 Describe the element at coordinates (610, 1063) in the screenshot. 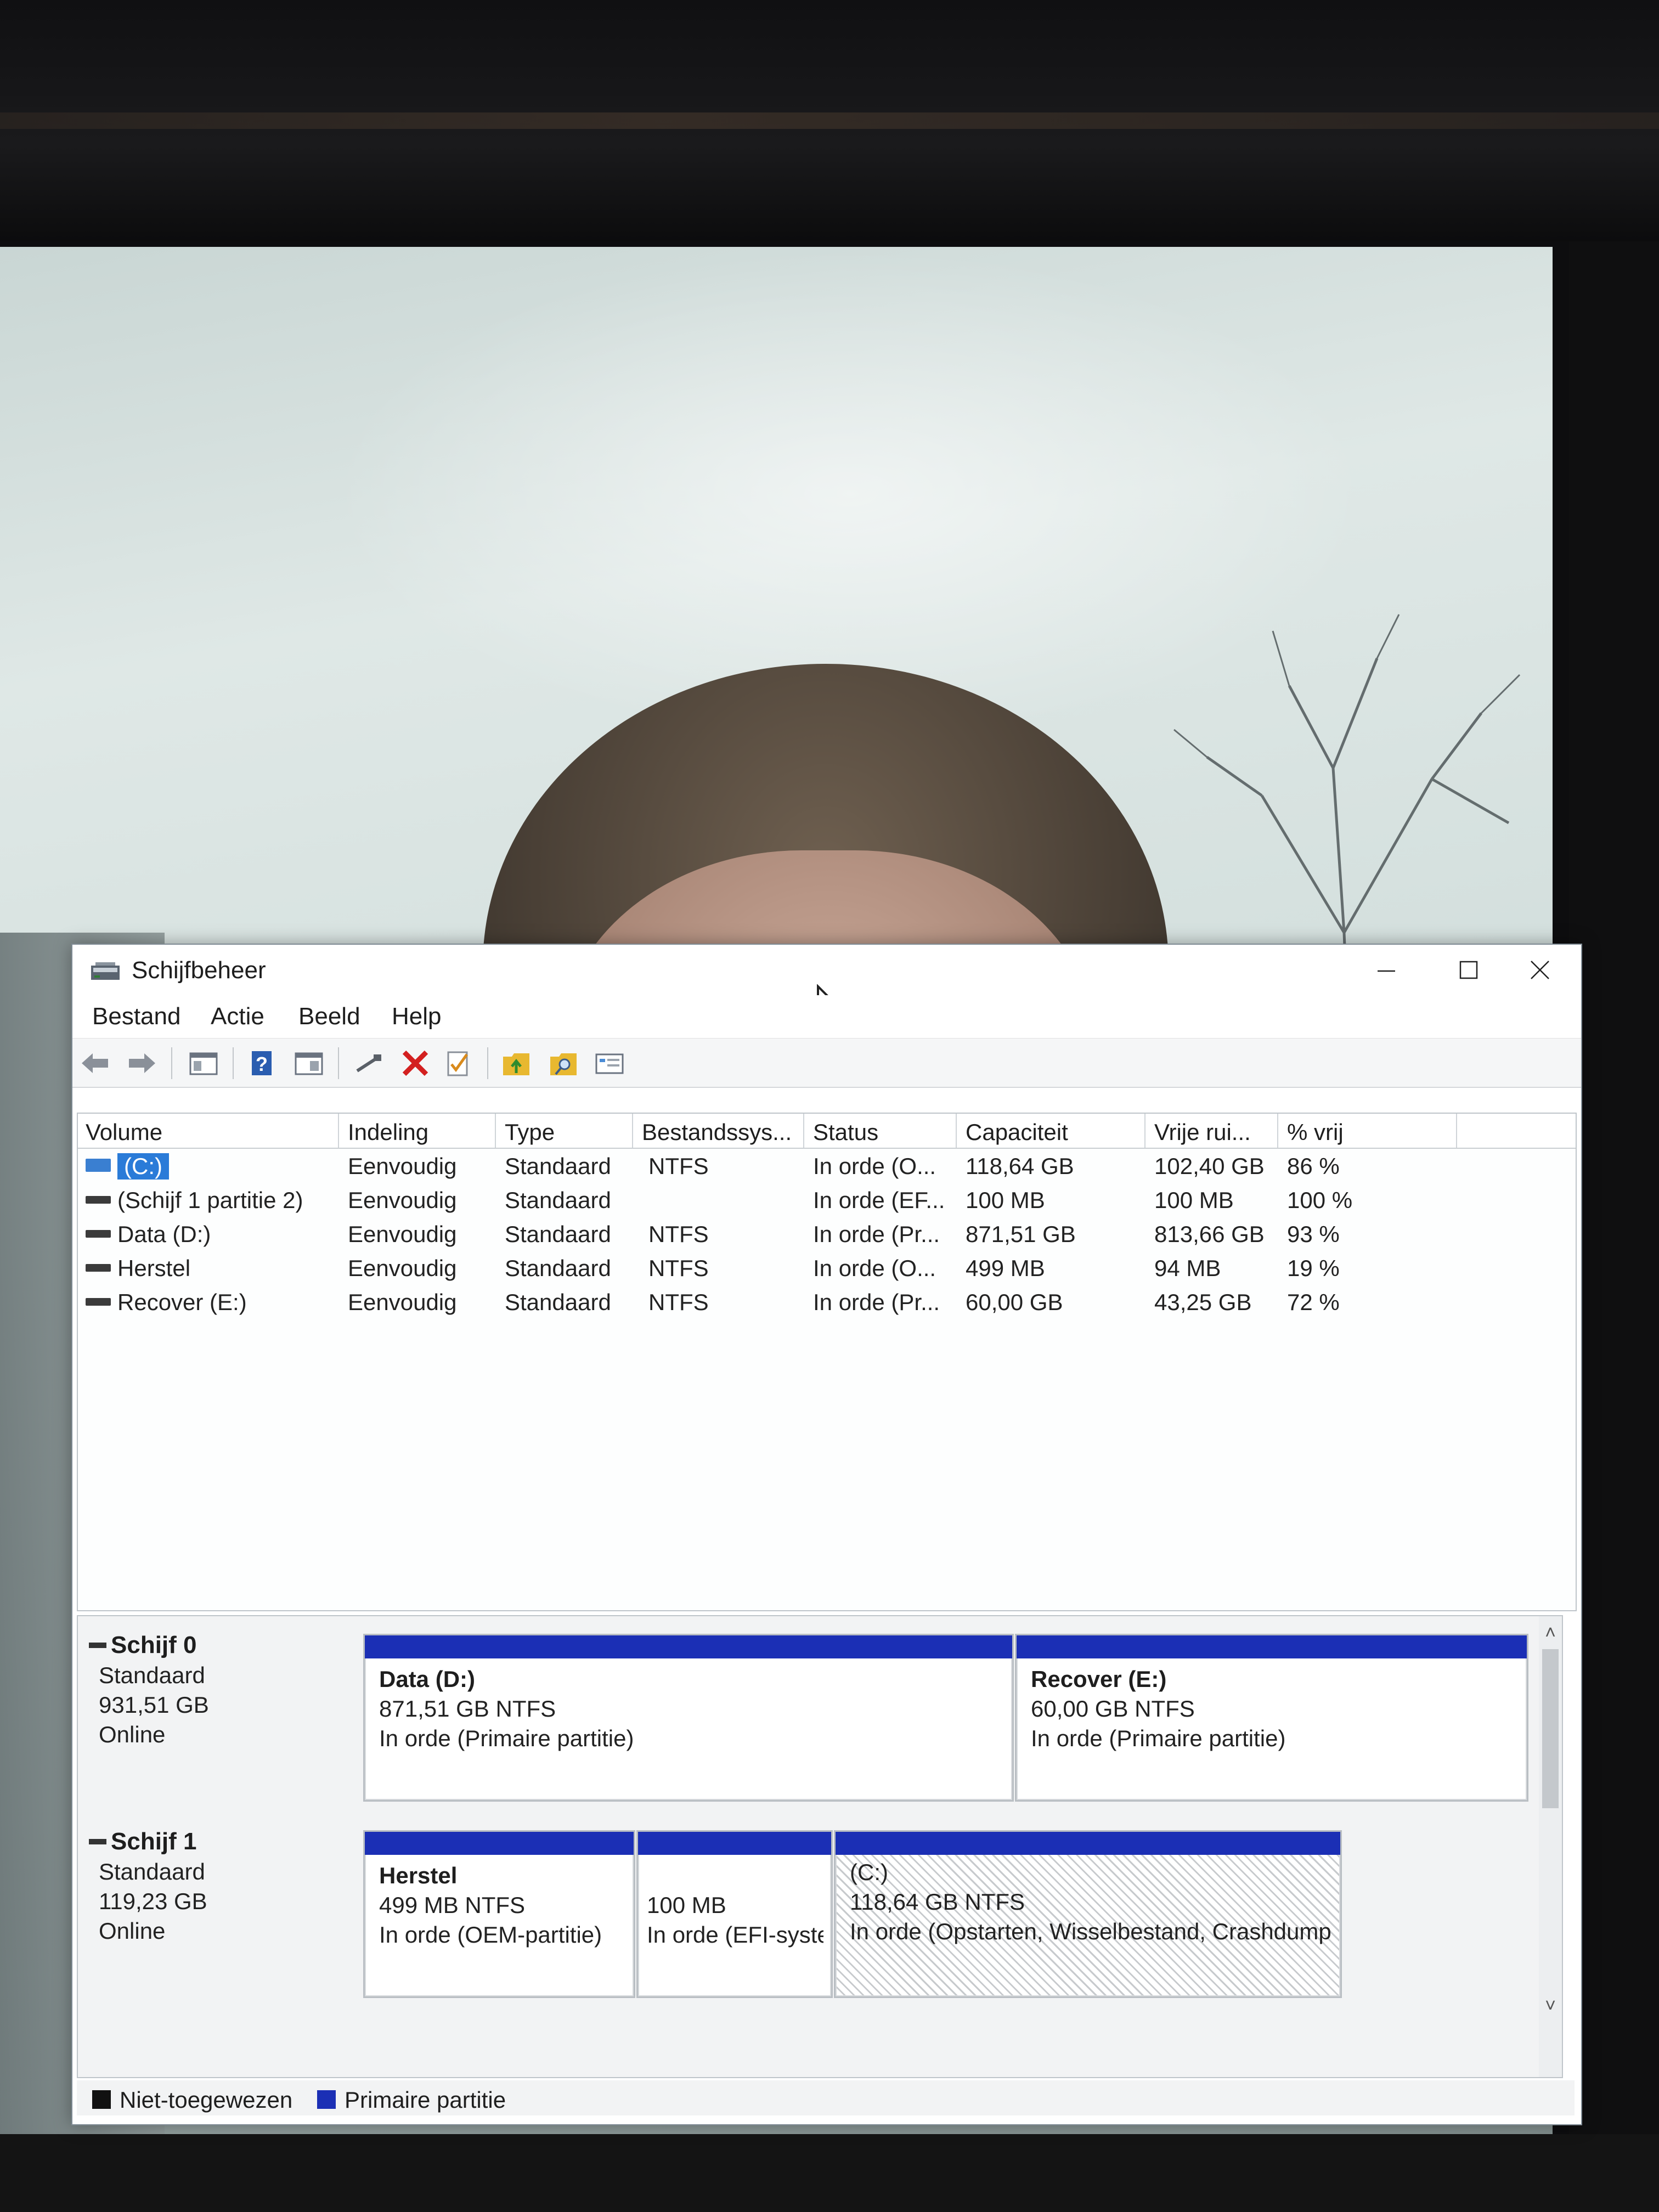

I see `console-button` at that location.